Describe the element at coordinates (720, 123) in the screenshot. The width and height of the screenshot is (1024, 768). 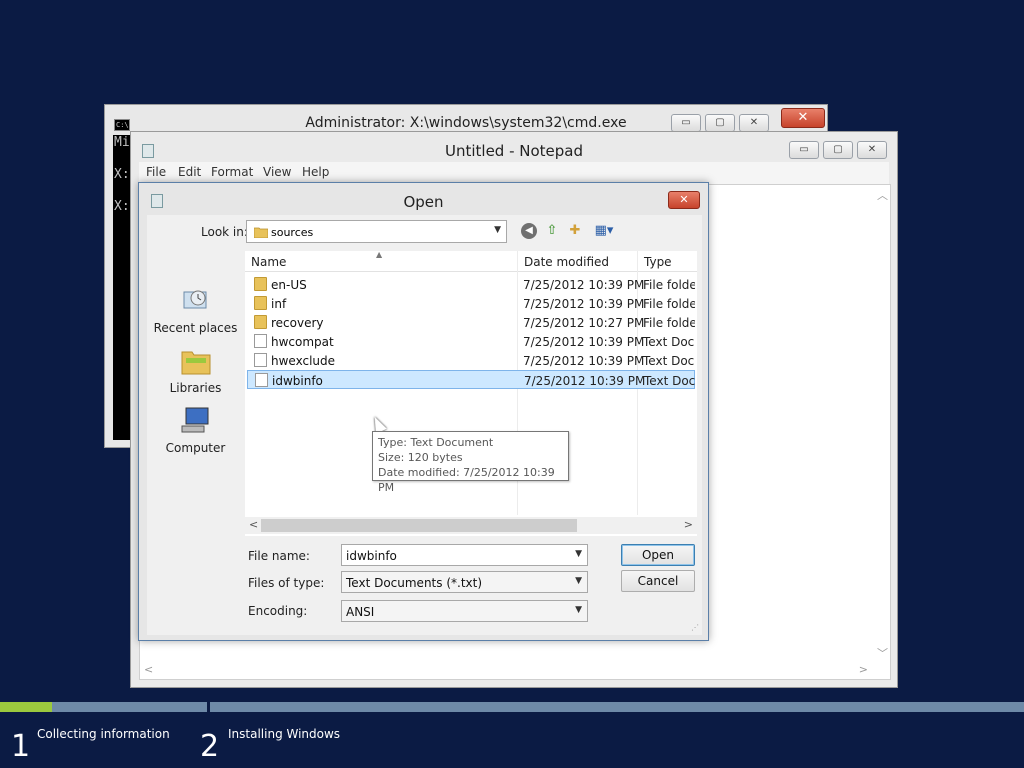
I see `cmd-maximize-button: ▢` at that location.